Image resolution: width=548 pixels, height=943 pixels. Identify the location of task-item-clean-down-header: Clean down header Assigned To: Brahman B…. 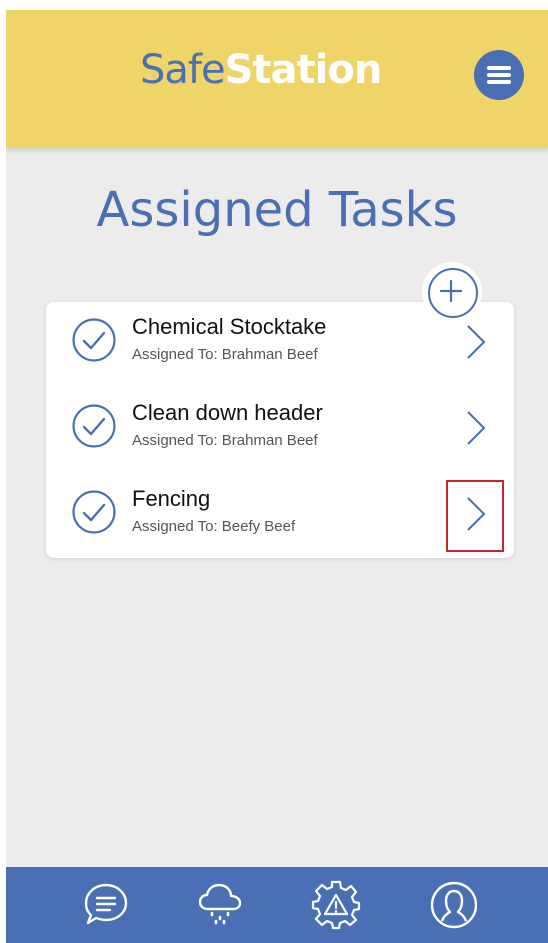
(280, 431).